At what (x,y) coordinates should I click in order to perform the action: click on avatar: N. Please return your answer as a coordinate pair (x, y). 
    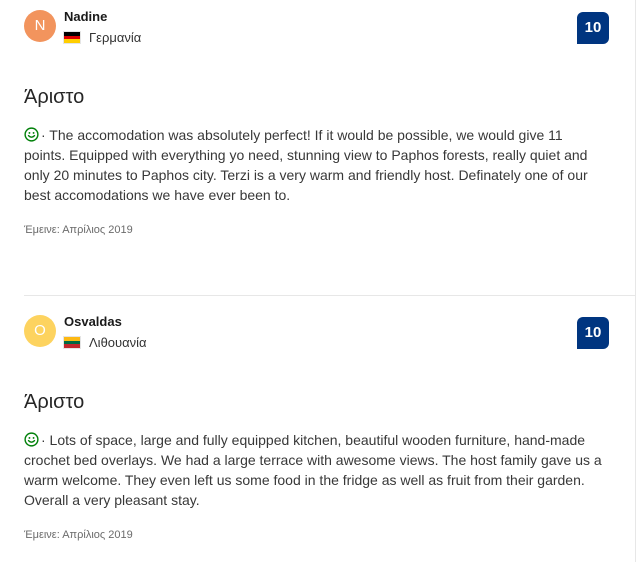
    Looking at the image, I should click on (40, 26).